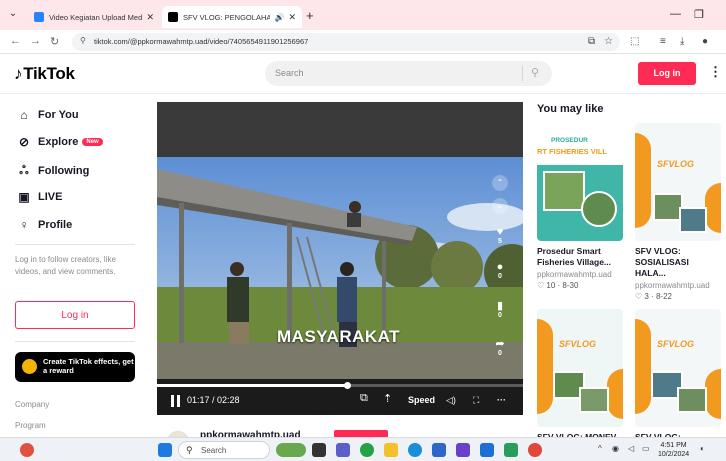 The width and height of the screenshot is (726, 461). What do you see at coordinates (500, 235) in the screenshot?
I see `like-action: ♥ 5` at bounding box center [500, 235].